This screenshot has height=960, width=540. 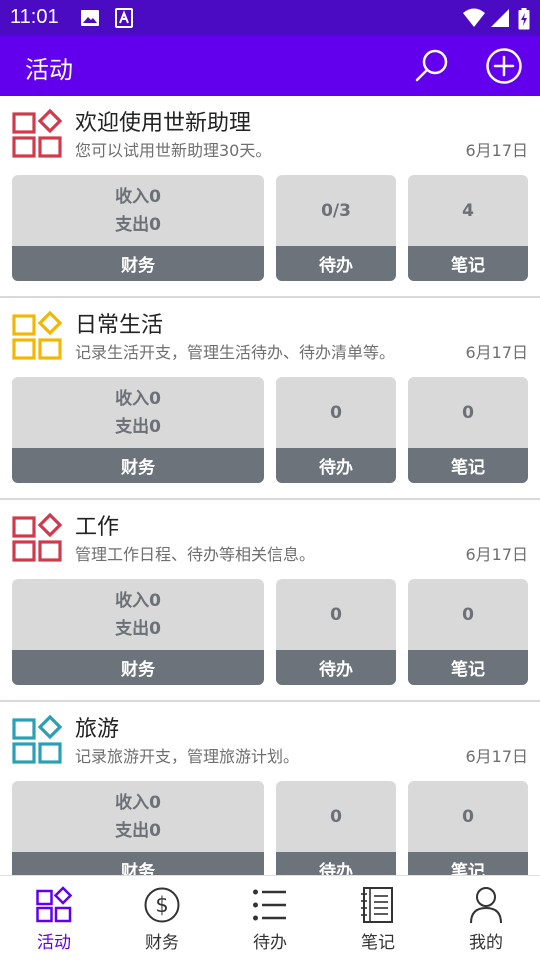 What do you see at coordinates (378, 943) in the screenshot?
I see `nav-label: 笔记` at bounding box center [378, 943].